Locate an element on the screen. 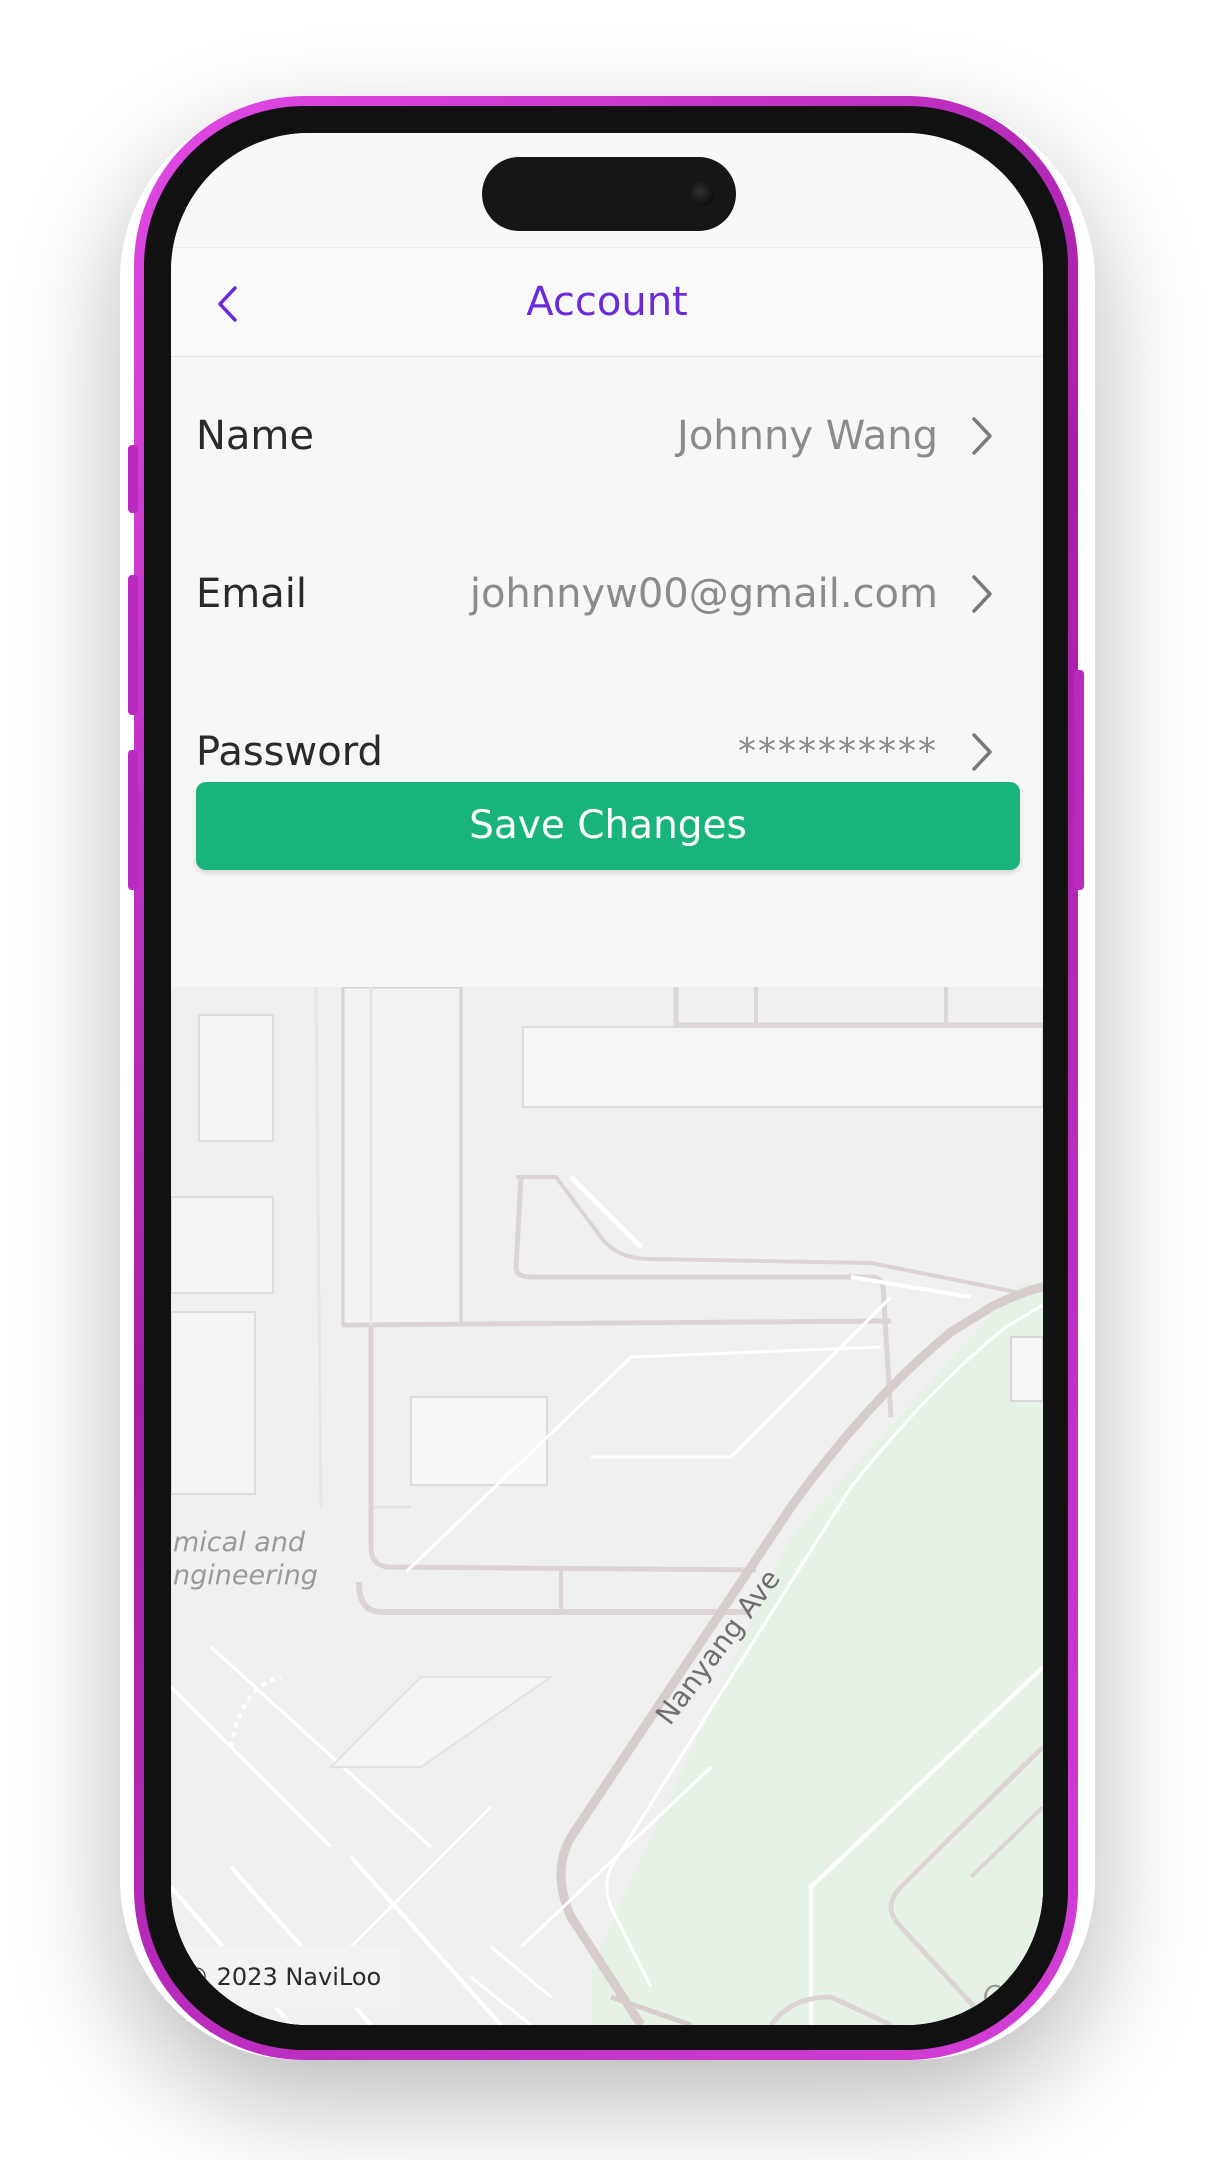 The height and width of the screenshot is (2160, 1215). building-label-line2: ngineering is located at coordinates (245, 1575).